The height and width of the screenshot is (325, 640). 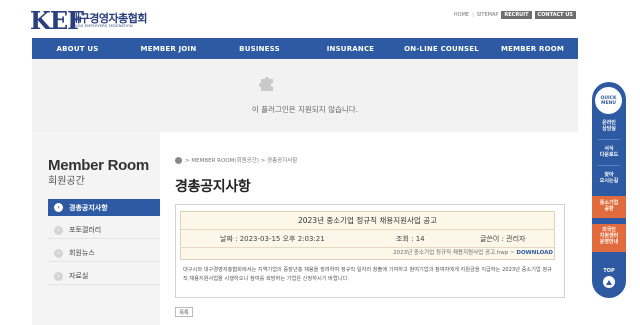 I want to click on sidebar-item-label: 회원뉴스, so click(x=82, y=253).